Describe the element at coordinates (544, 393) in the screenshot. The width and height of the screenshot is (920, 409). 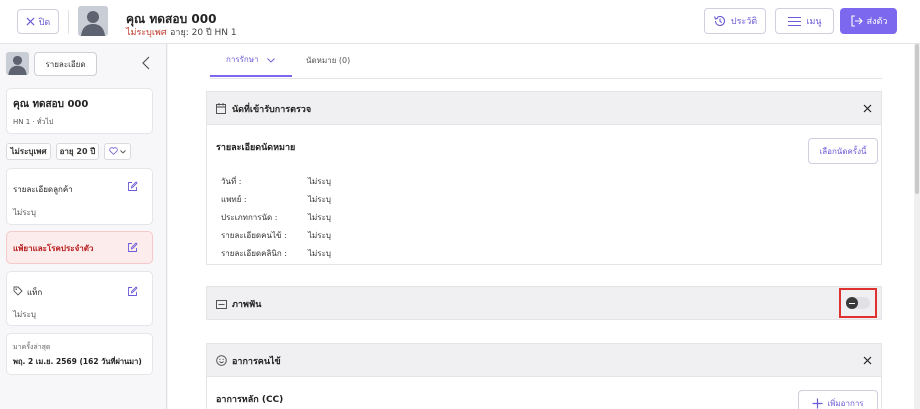
I see `symptom-section-body: อาการหลัก (CC) เพิ่มอาการ` at that location.